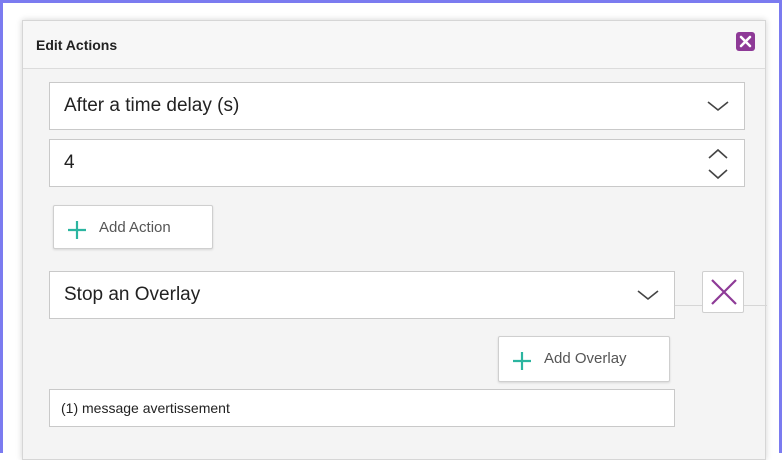 The image size is (782, 460). Describe the element at coordinates (397, 163) in the screenshot. I see `delay-number-input: 4` at that location.